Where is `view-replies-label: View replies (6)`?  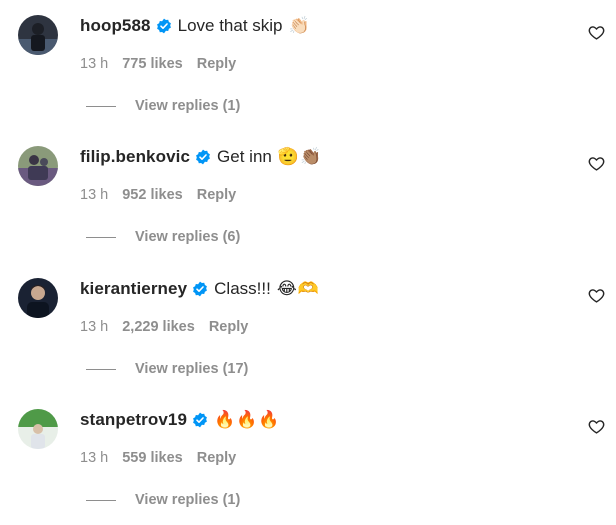 view-replies-label: View replies (6) is located at coordinates (188, 237).